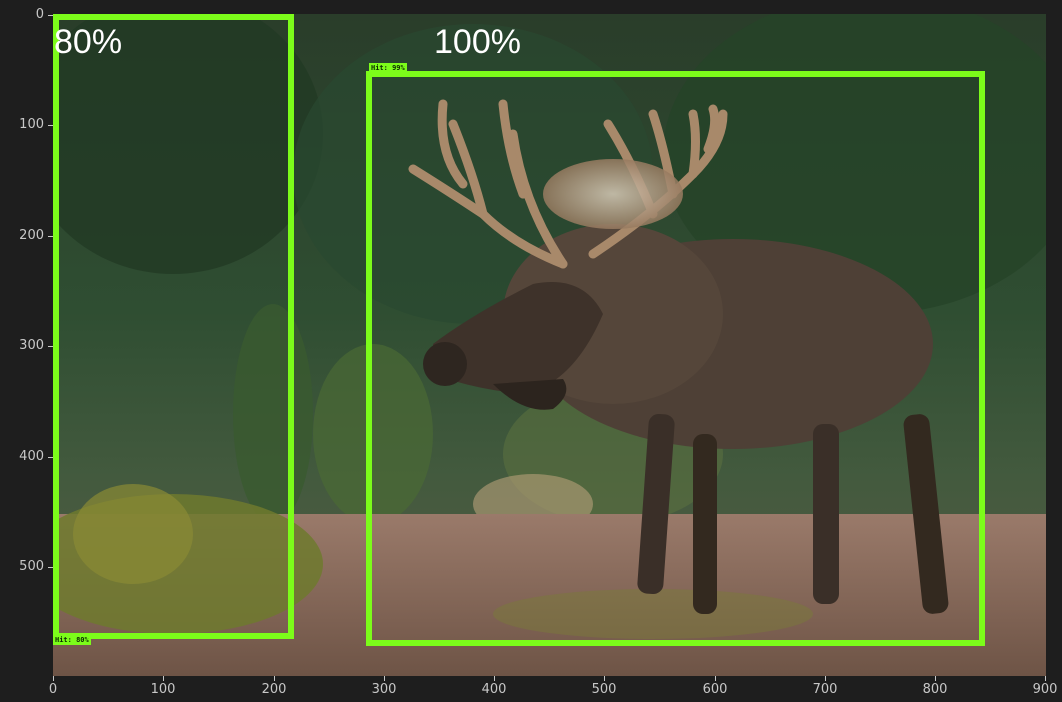  What do you see at coordinates (53, 689) in the screenshot?
I see `x-tick-label: 0` at bounding box center [53, 689].